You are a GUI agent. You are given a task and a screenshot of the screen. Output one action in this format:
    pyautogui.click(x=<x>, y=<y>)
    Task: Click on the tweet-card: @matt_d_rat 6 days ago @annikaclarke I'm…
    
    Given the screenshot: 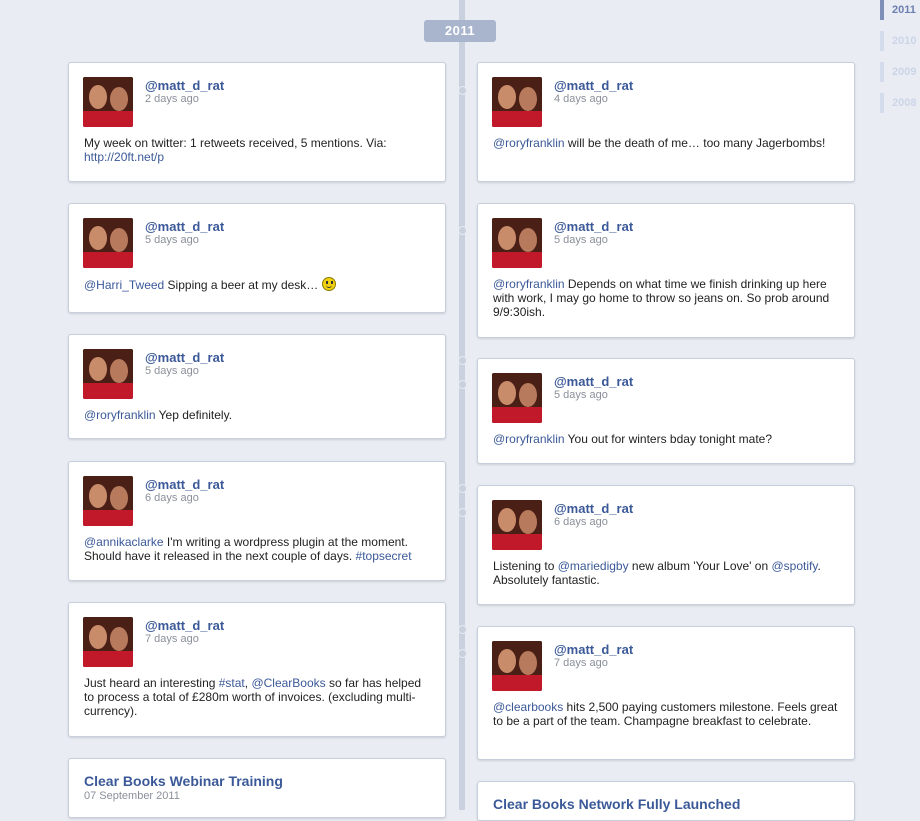 What is the action you would take?
    pyautogui.click(x=257, y=521)
    